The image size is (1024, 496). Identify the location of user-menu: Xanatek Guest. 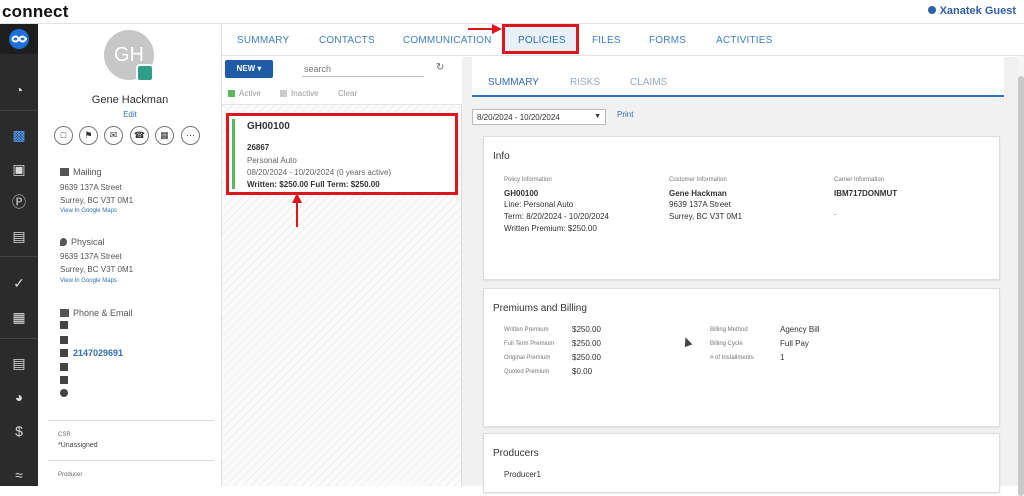
(971, 11).